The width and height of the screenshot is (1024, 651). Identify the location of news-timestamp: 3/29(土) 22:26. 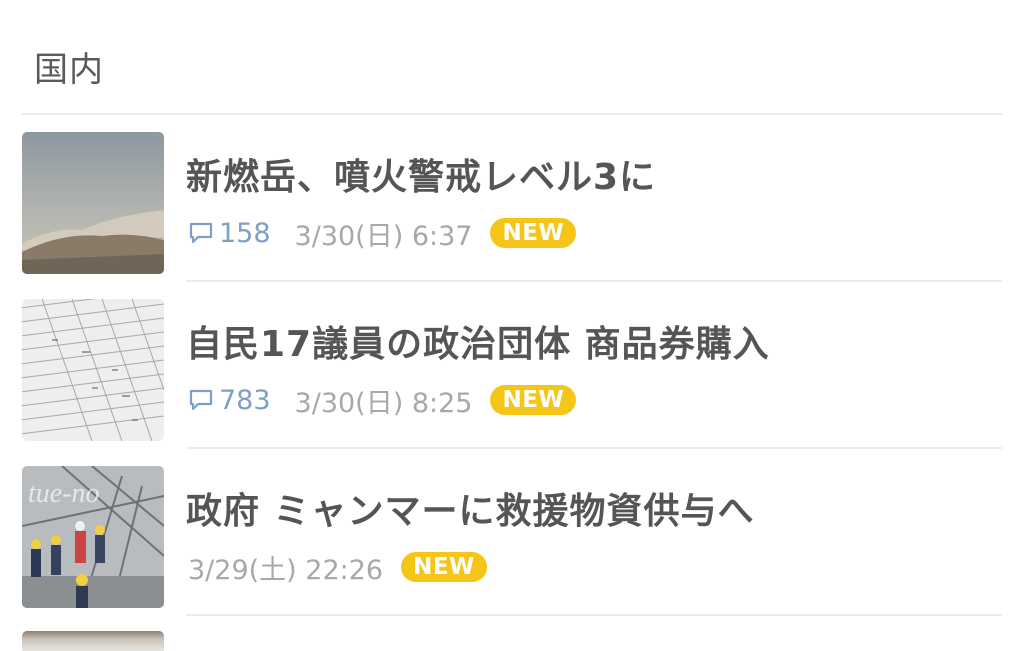
(286, 570).